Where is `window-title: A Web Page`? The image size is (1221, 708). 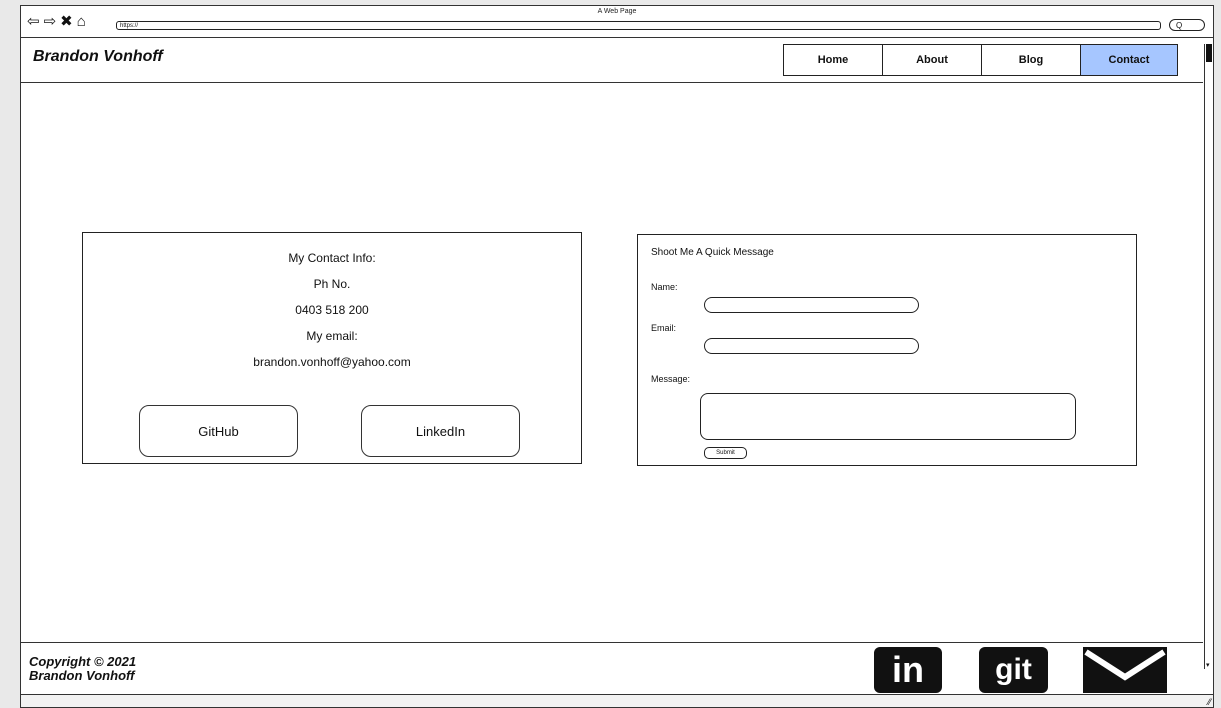 window-title: A Web Page is located at coordinates (617, 11).